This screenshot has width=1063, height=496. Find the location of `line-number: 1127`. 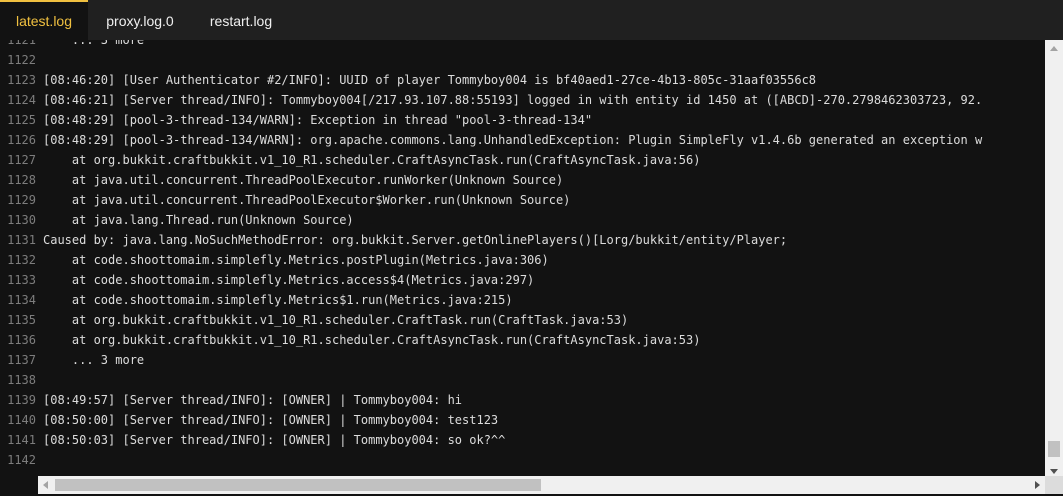

line-number: 1127 is located at coordinates (21, 160).